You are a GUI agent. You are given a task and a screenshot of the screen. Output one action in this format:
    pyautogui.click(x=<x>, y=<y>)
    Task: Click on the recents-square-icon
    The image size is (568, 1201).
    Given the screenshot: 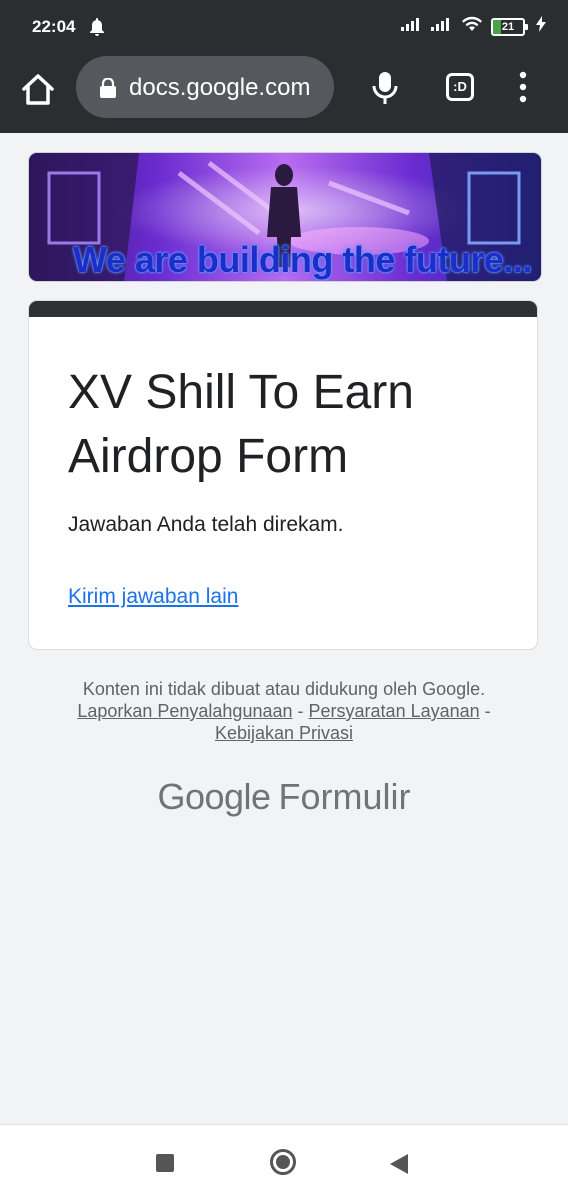 What is the action you would take?
    pyautogui.click(x=165, y=1163)
    